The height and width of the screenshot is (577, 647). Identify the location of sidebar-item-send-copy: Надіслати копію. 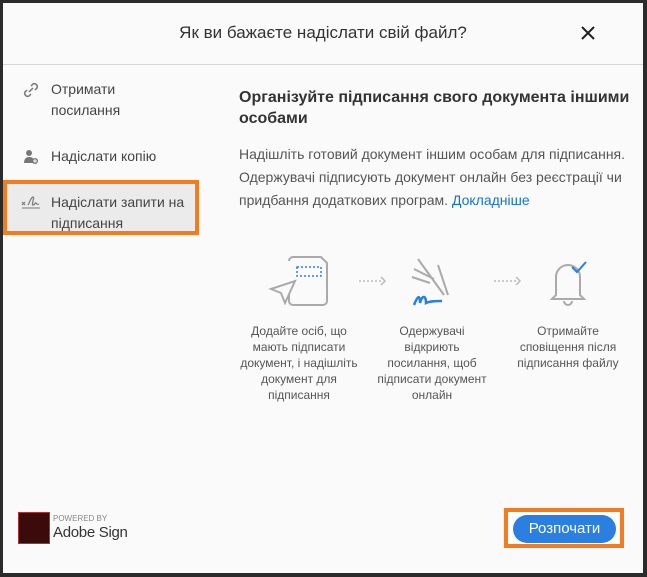
(105, 156).